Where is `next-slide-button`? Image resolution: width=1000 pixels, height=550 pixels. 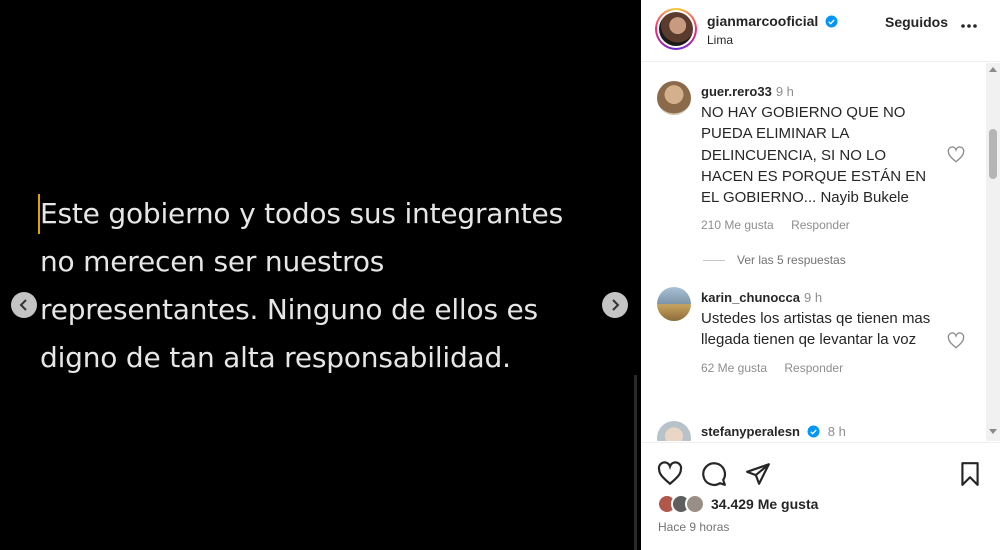
next-slide-button is located at coordinates (615, 305).